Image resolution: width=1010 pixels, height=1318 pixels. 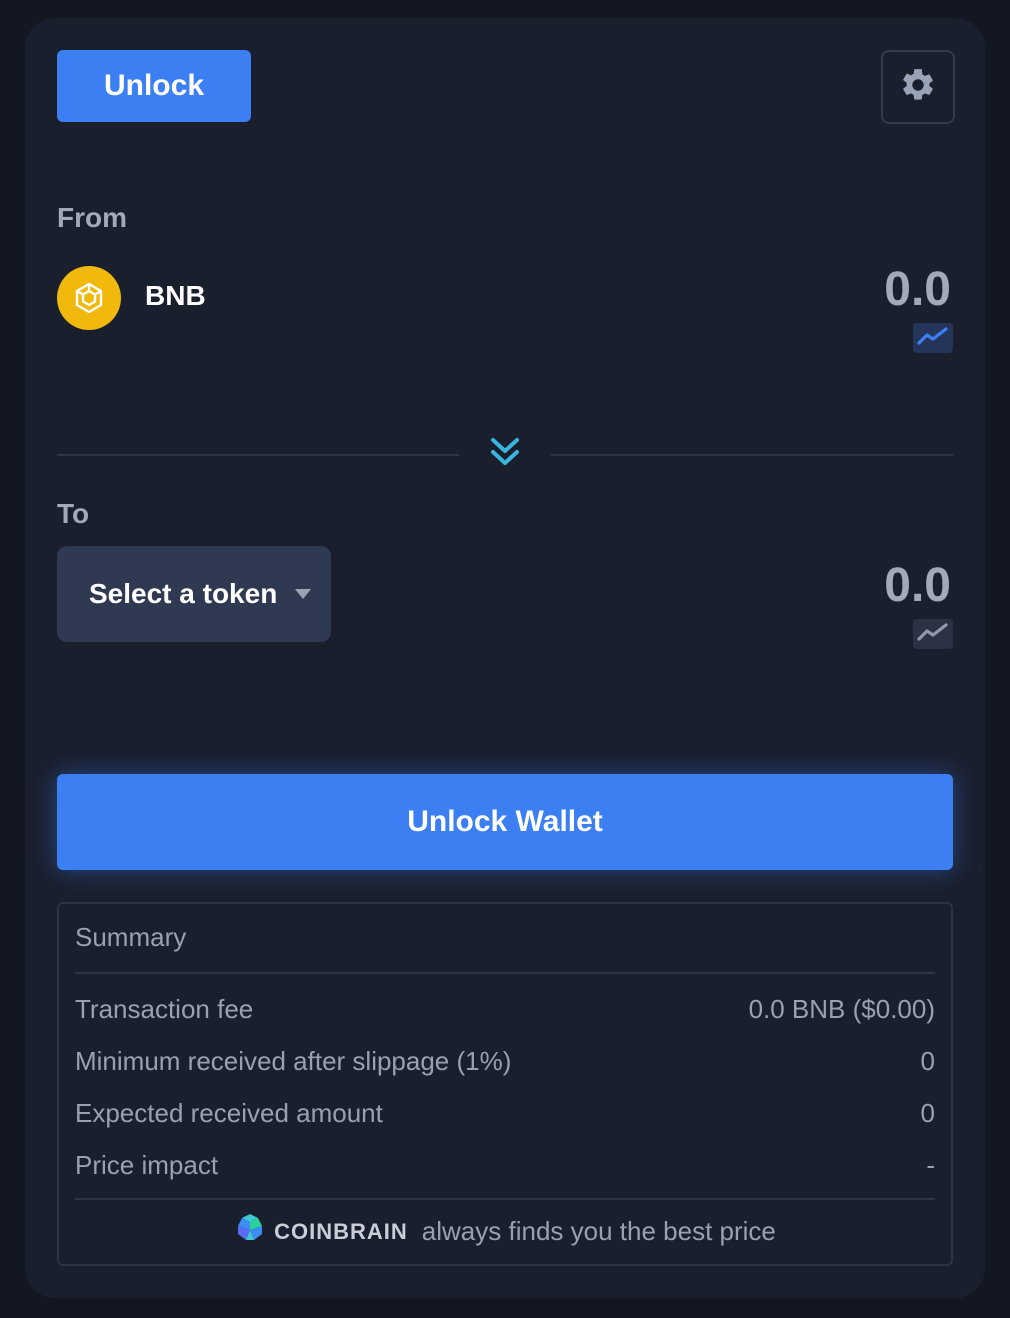 I want to click on switch-direction-button, so click(x=505, y=454).